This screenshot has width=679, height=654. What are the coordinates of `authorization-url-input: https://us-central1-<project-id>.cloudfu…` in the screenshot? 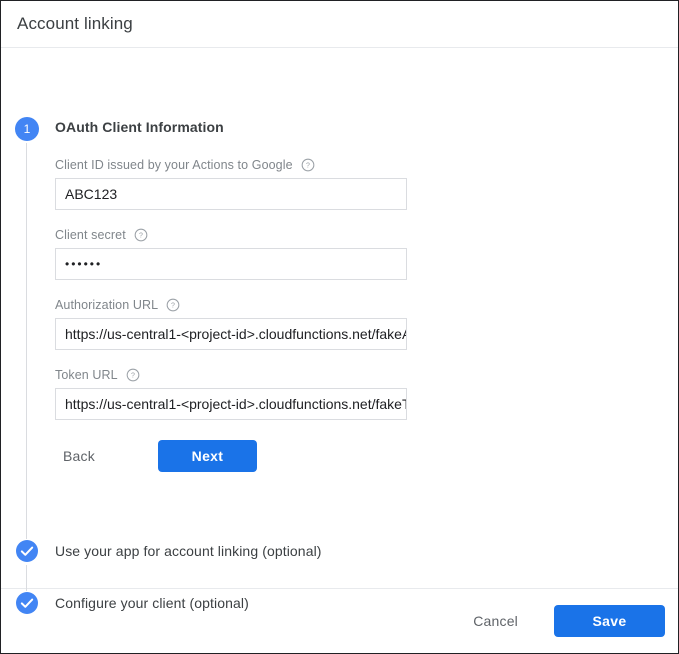 It's located at (231, 334).